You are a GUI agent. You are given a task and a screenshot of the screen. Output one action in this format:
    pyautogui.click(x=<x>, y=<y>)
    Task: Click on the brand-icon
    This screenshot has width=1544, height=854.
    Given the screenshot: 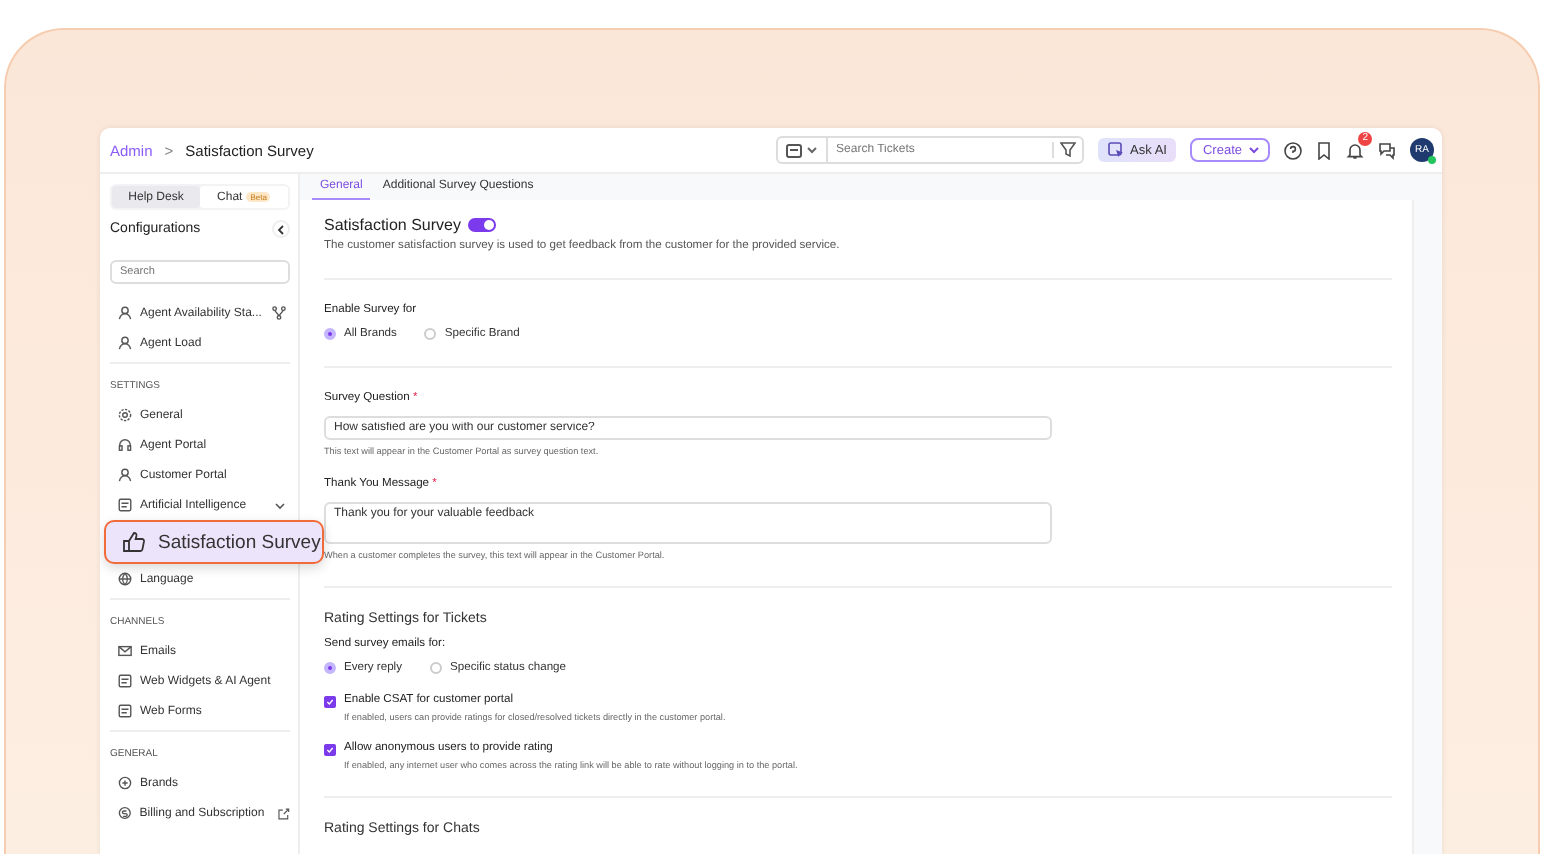 What is the action you would take?
    pyautogui.click(x=125, y=783)
    